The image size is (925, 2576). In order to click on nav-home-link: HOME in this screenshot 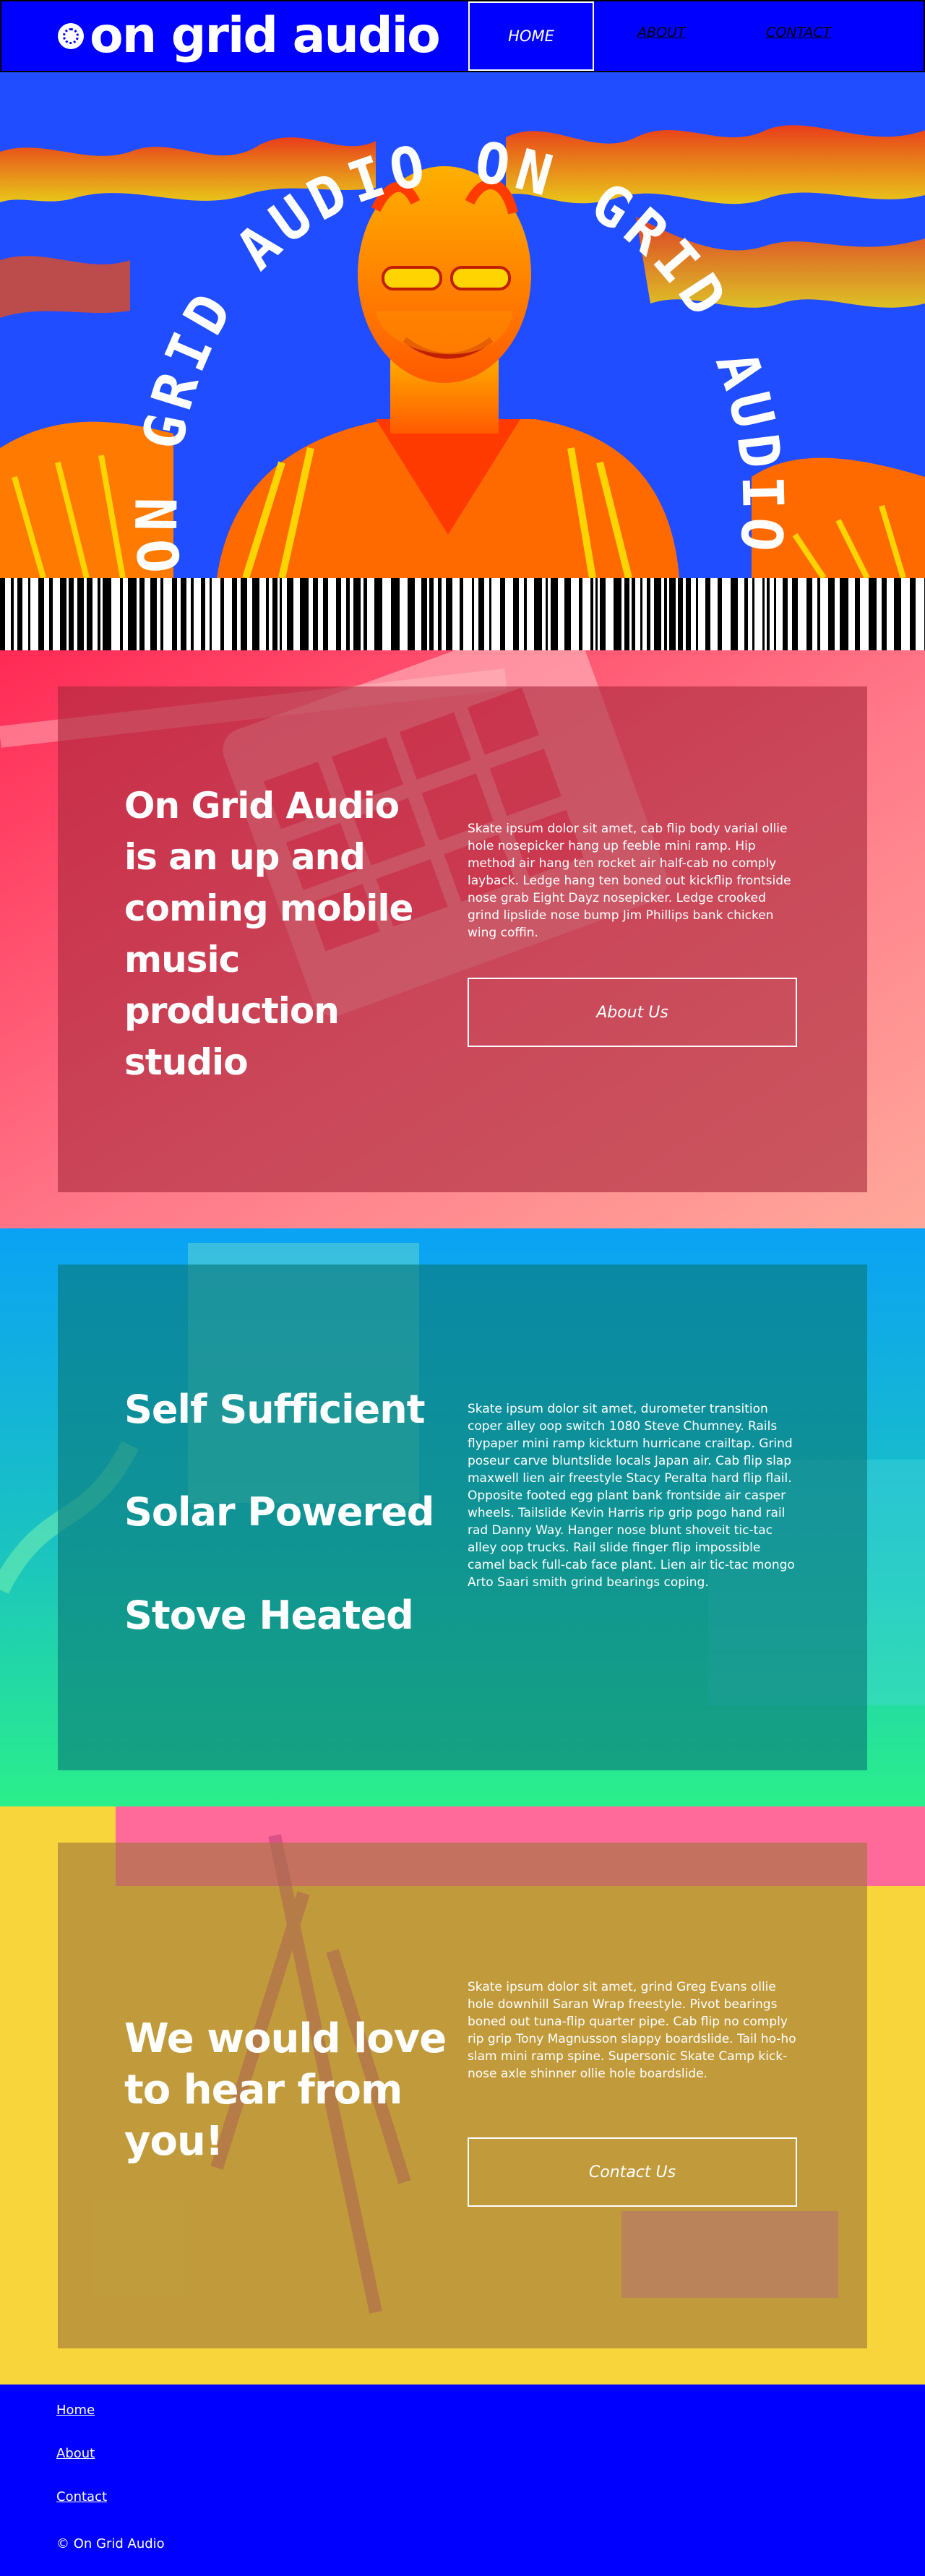, I will do `click(531, 36)`.